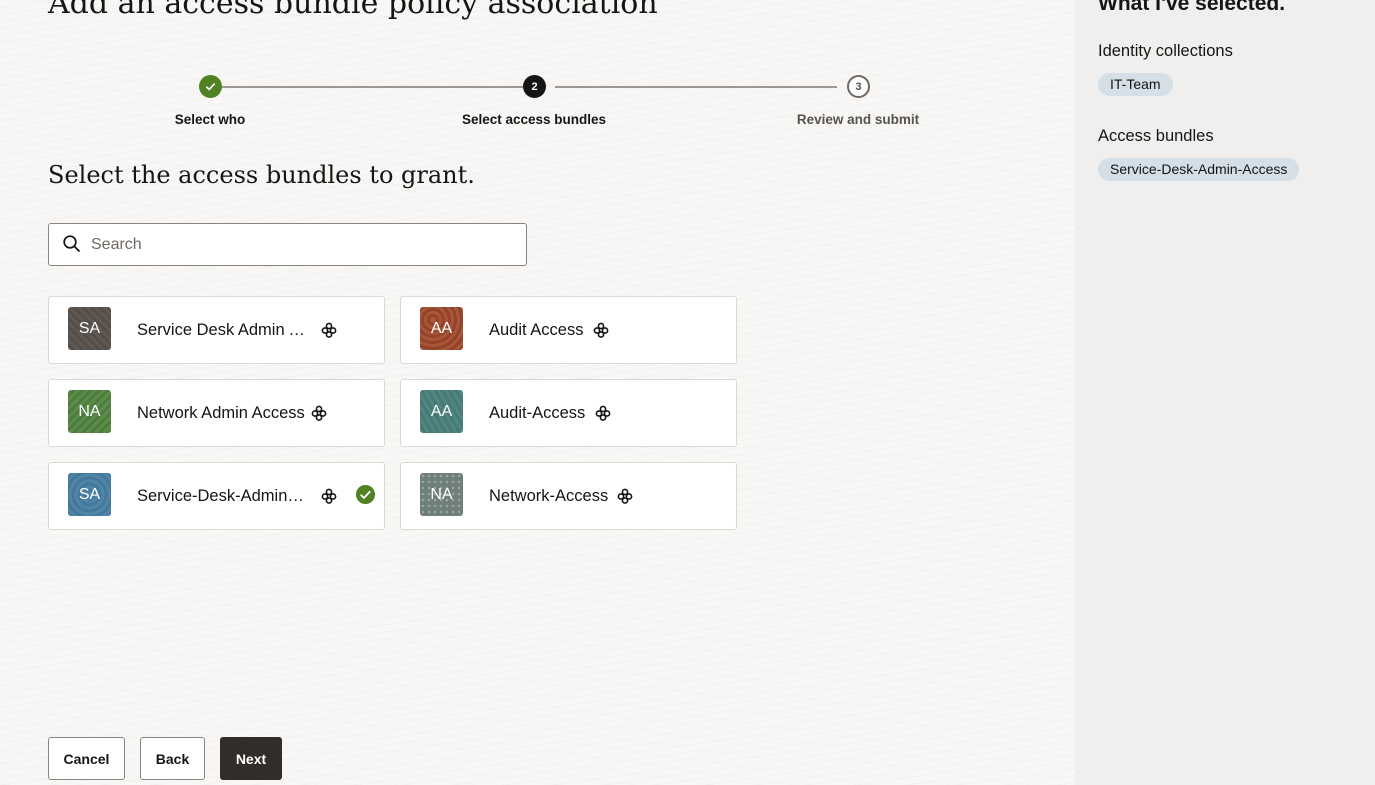 Image resolution: width=1375 pixels, height=785 pixels. Describe the element at coordinates (221, 413) in the screenshot. I see `bundle-name: Network Admin Access` at that location.